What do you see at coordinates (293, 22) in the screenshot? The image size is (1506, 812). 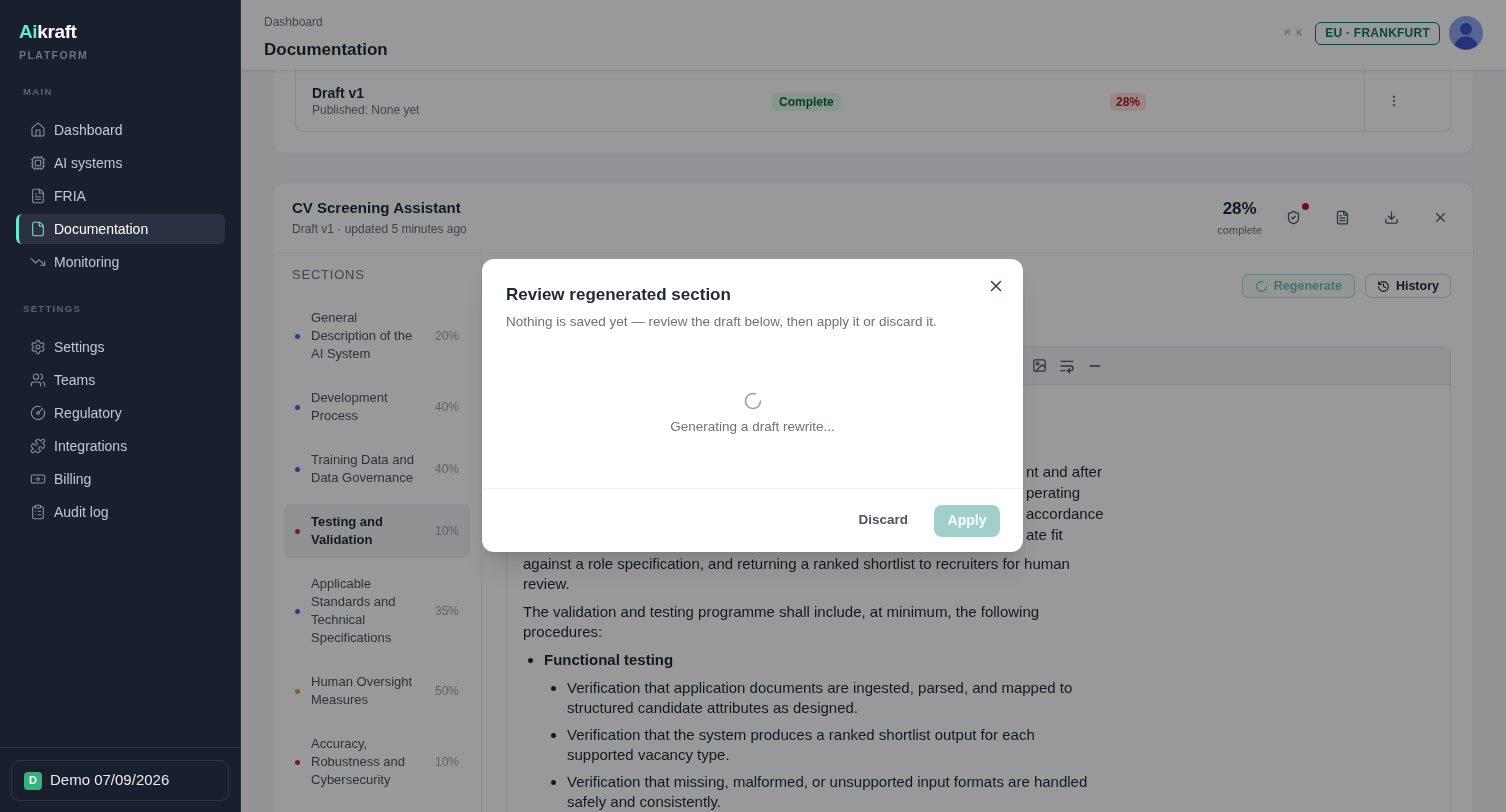 I see `breadcrumb-link: Dashboard` at bounding box center [293, 22].